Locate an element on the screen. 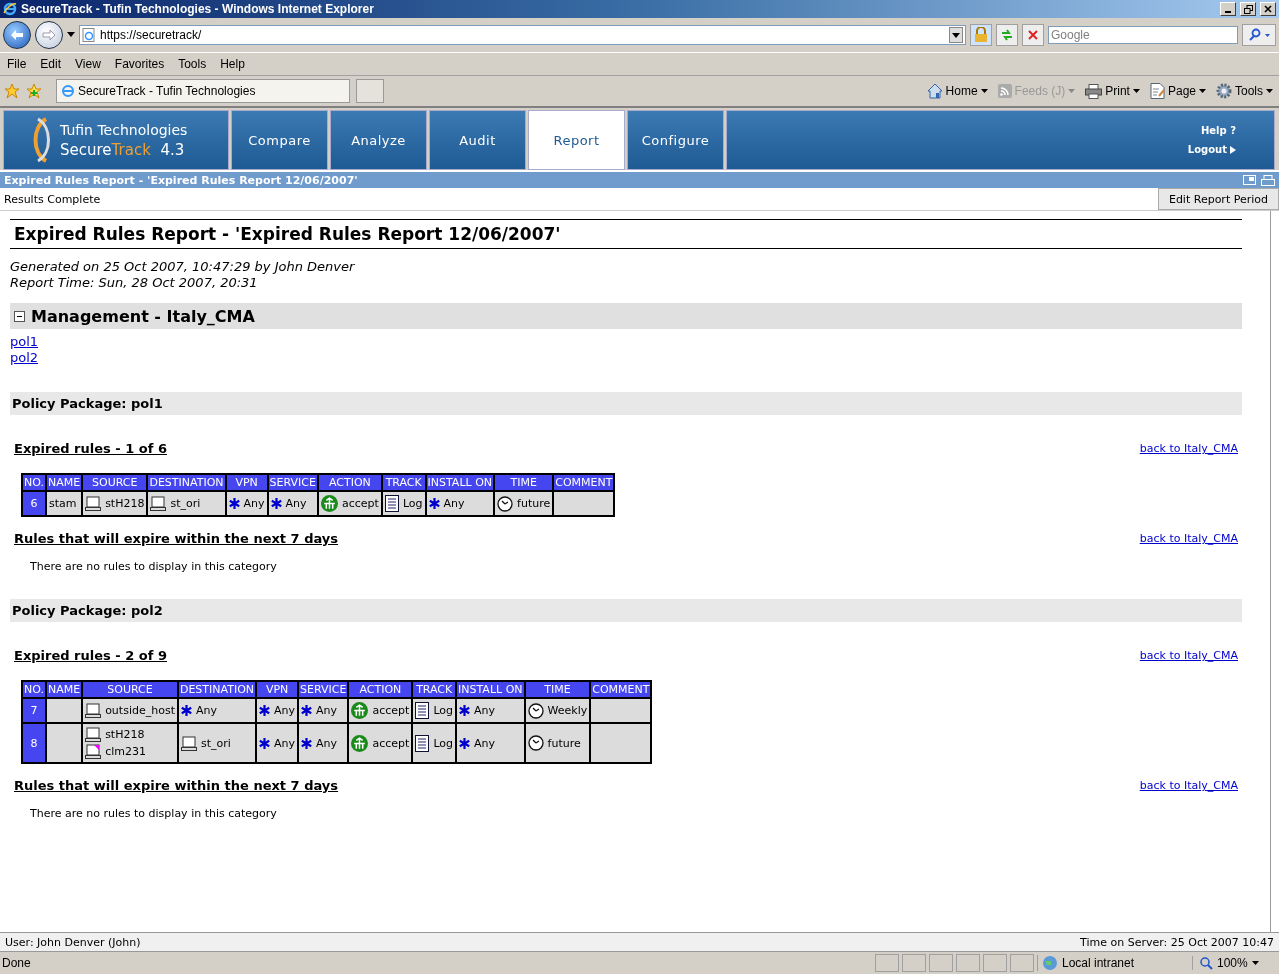 This screenshot has width=1279, height=974. menu-item: View is located at coordinates (88, 64).